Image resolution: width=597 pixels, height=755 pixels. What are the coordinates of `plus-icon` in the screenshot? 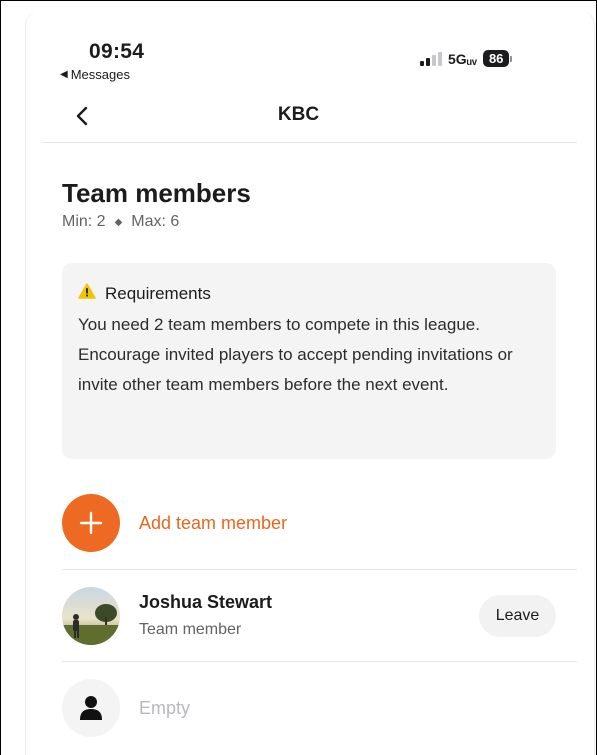 It's located at (91, 523).